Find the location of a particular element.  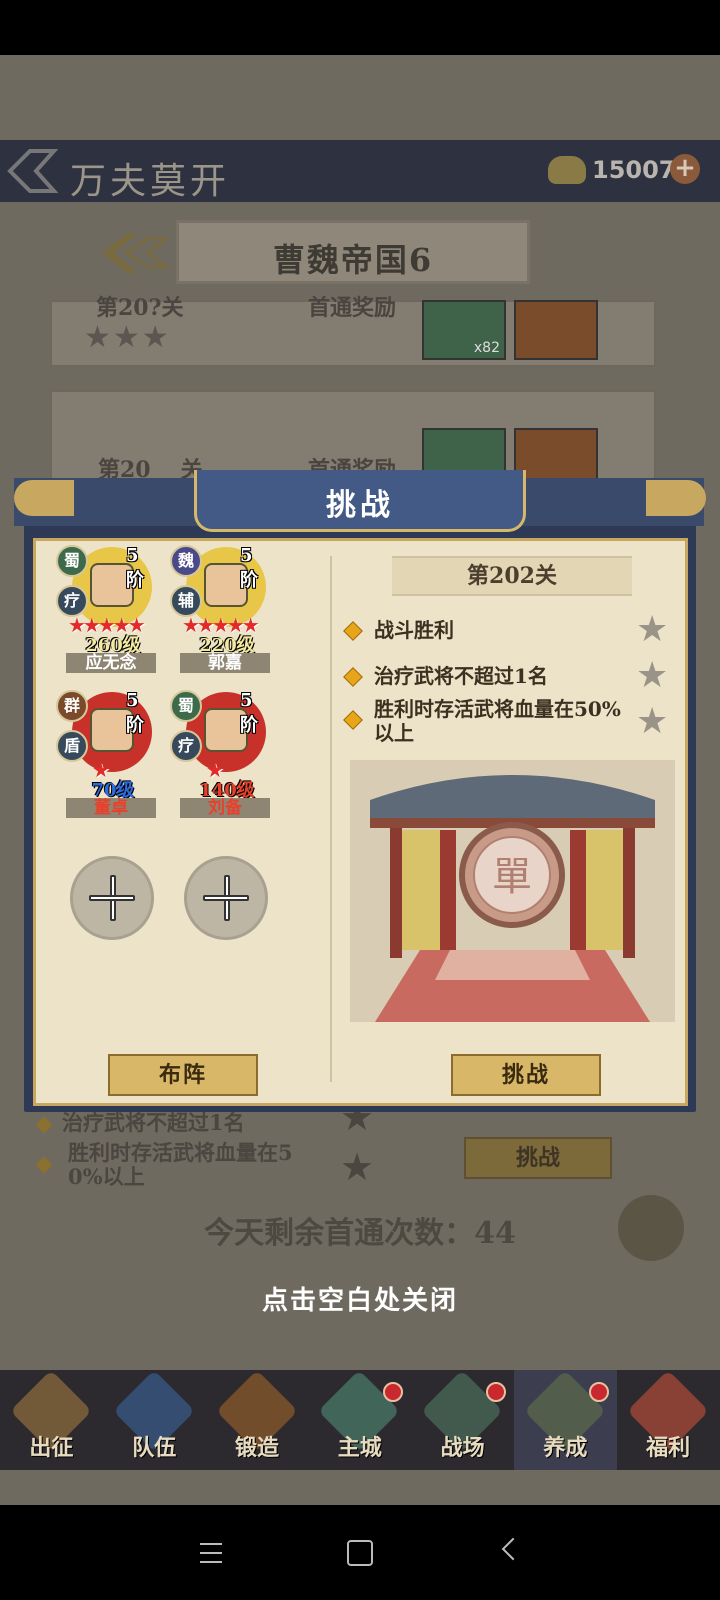

hero-slot: 群 盾 5阶 ★ 70级 董卓 is located at coordinates (106, 755).